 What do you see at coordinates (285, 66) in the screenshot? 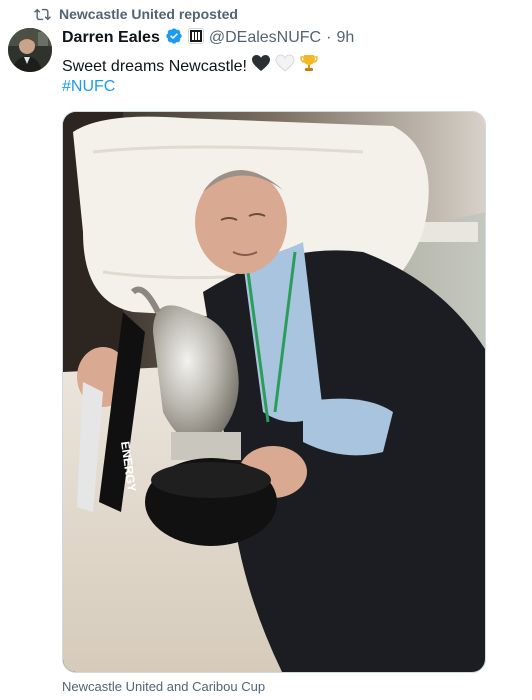
I see `white-heart-icon` at bounding box center [285, 66].